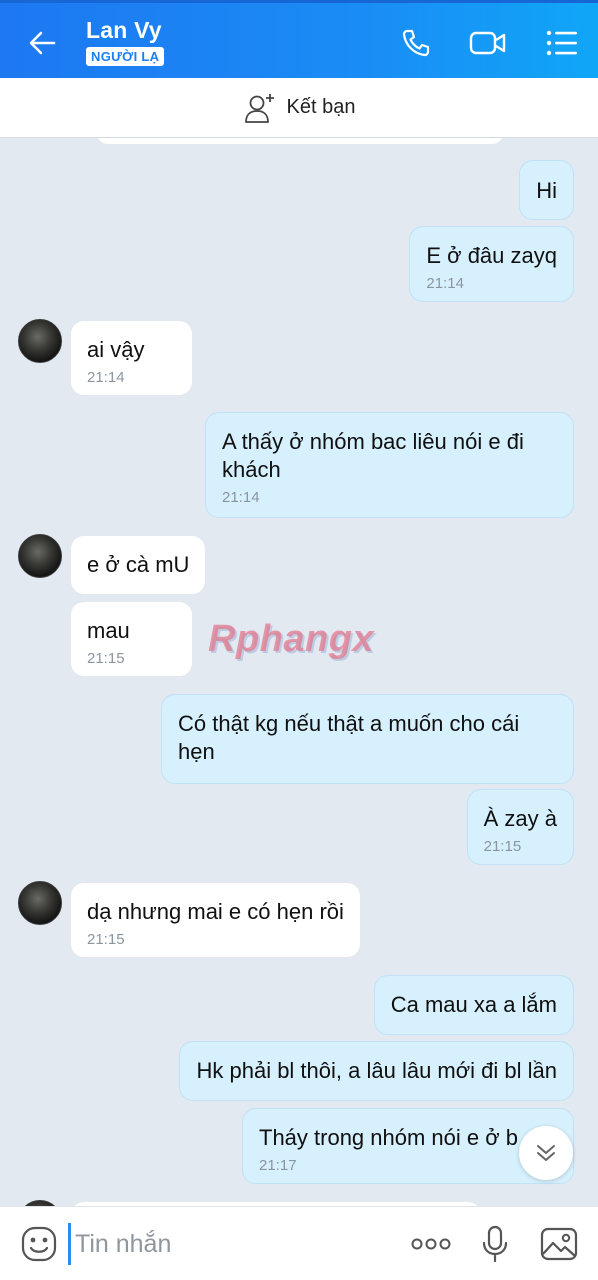  I want to click on message-composer, so click(299, 1243).